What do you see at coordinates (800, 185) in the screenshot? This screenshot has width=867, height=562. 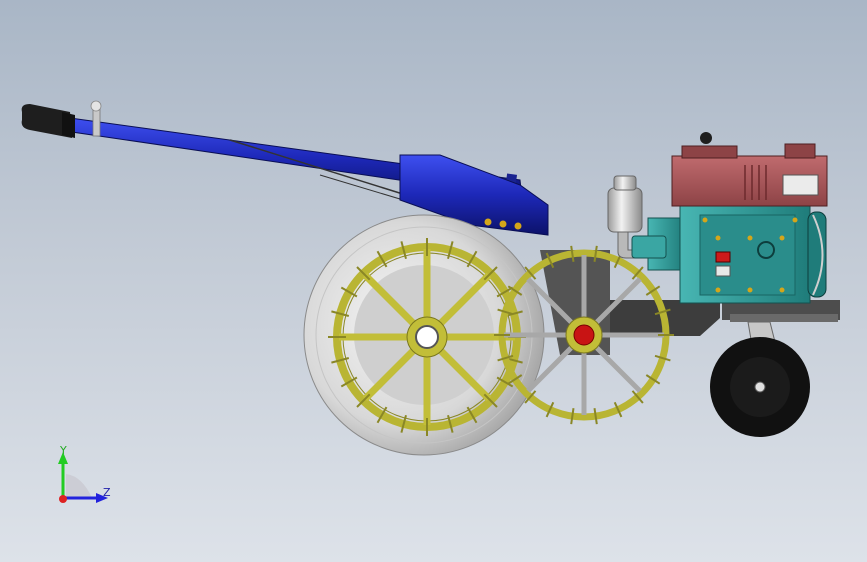 I see `radiator-window` at bounding box center [800, 185].